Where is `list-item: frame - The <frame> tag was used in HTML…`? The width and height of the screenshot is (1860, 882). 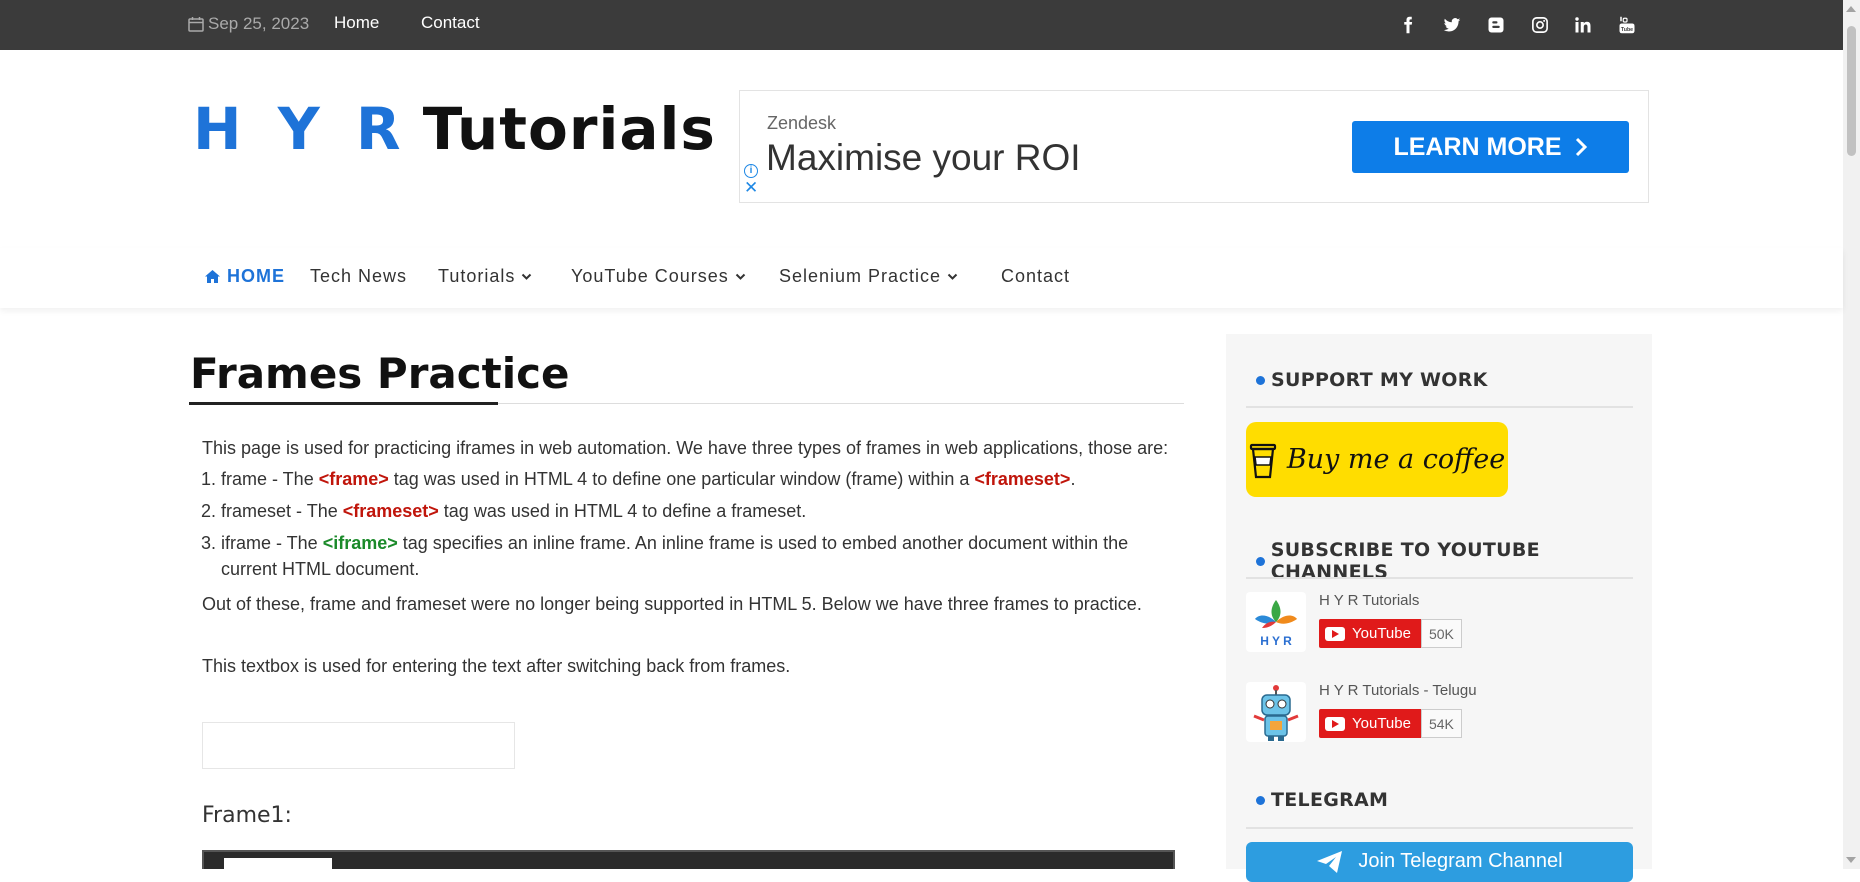 list-item: frame - The <frame> tag was used in HTML… is located at coordinates (696, 479).